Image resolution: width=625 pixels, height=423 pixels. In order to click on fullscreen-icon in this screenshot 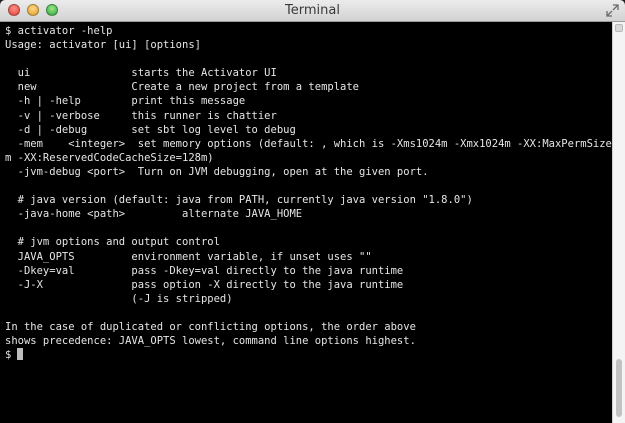, I will do `click(612, 10)`.